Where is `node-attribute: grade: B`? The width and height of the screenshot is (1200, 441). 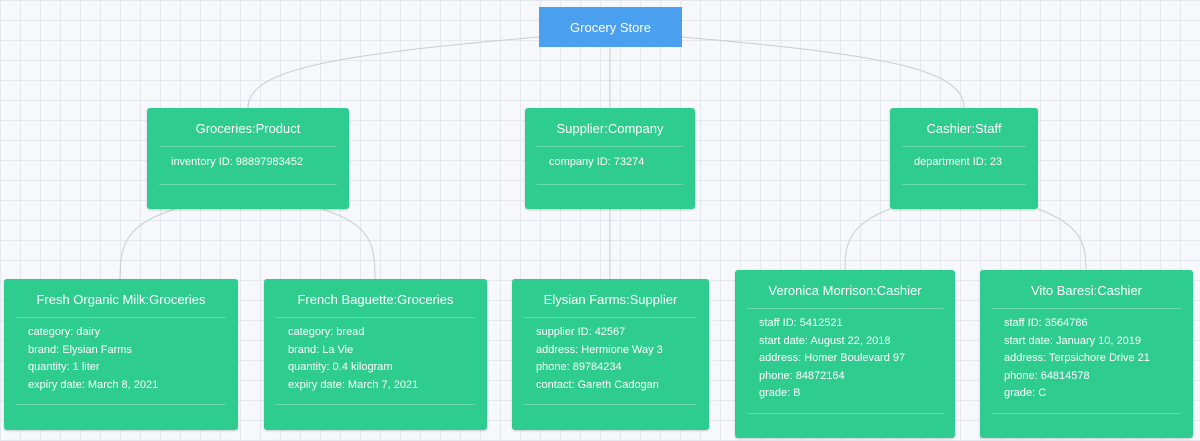
node-attribute: grade: B is located at coordinates (780, 393).